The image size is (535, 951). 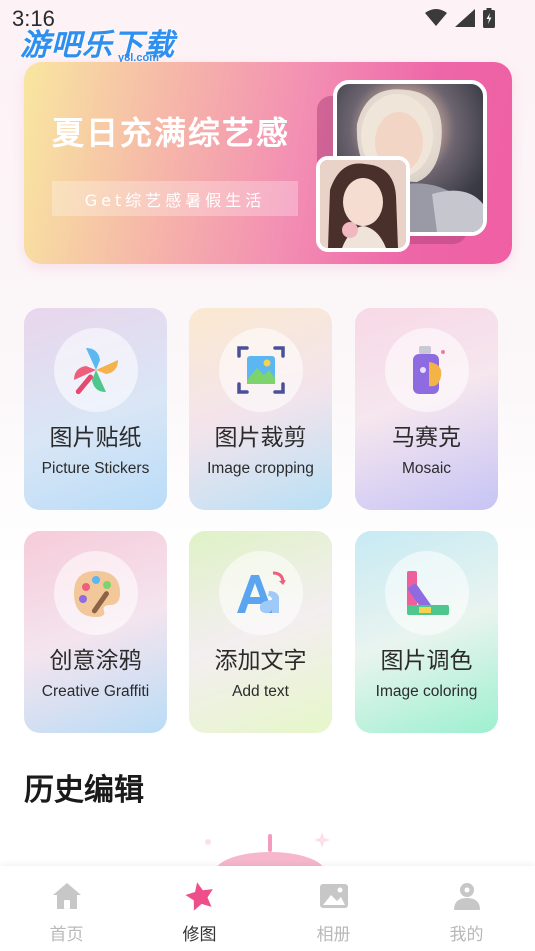 What do you see at coordinates (260, 691) in the screenshot?
I see `tool-title-en: Add text` at bounding box center [260, 691].